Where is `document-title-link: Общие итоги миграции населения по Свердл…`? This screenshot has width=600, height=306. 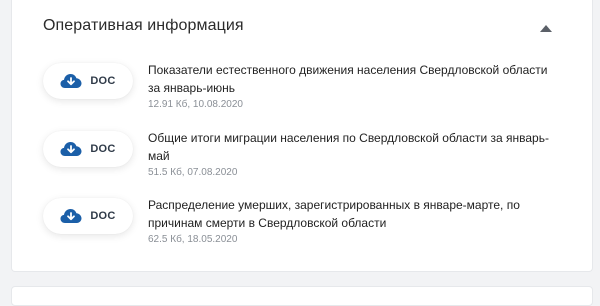 document-title-link: Общие итоги миграции населения по Свердл… is located at coordinates (358, 147).